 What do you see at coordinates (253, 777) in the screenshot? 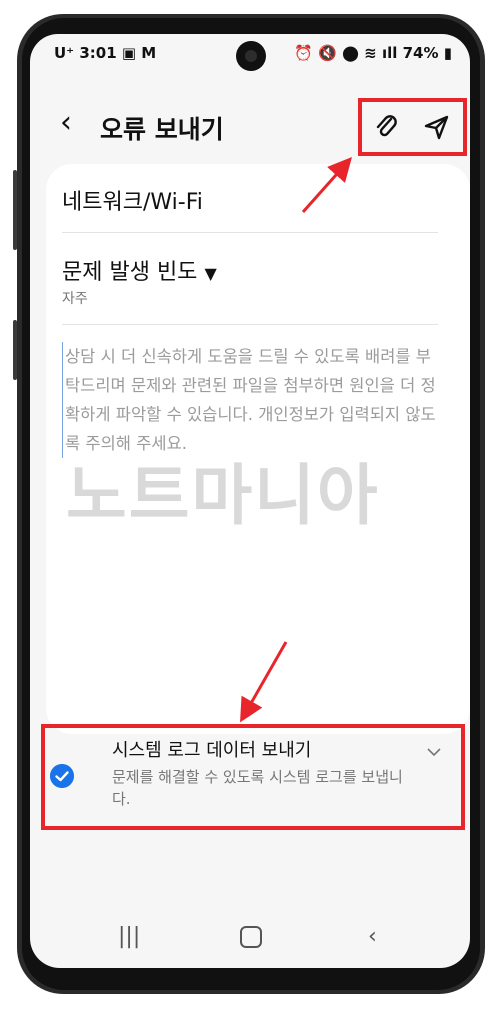
I see `highlight-box-system-log` at bounding box center [253, 777].